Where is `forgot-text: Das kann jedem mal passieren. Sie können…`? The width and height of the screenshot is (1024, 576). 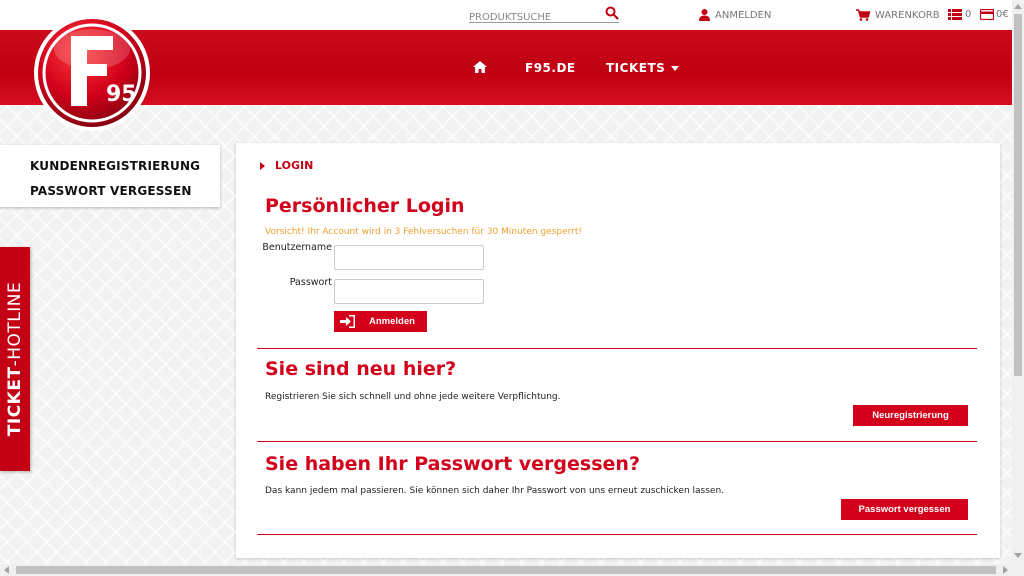
forgot-text: Das kann jedem mal passieren. Sie können… is located at coordinates (495, 491).